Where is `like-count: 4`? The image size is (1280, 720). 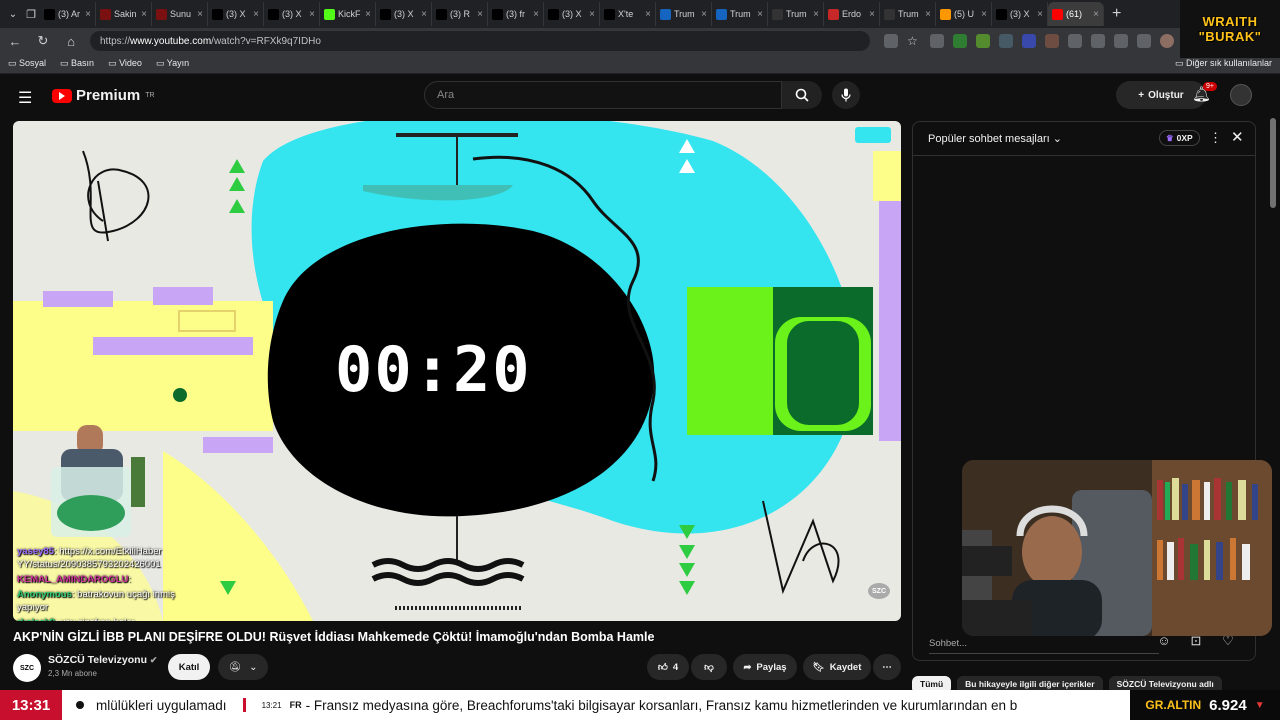
like-count: 4 is located at coordinates (675, 667).